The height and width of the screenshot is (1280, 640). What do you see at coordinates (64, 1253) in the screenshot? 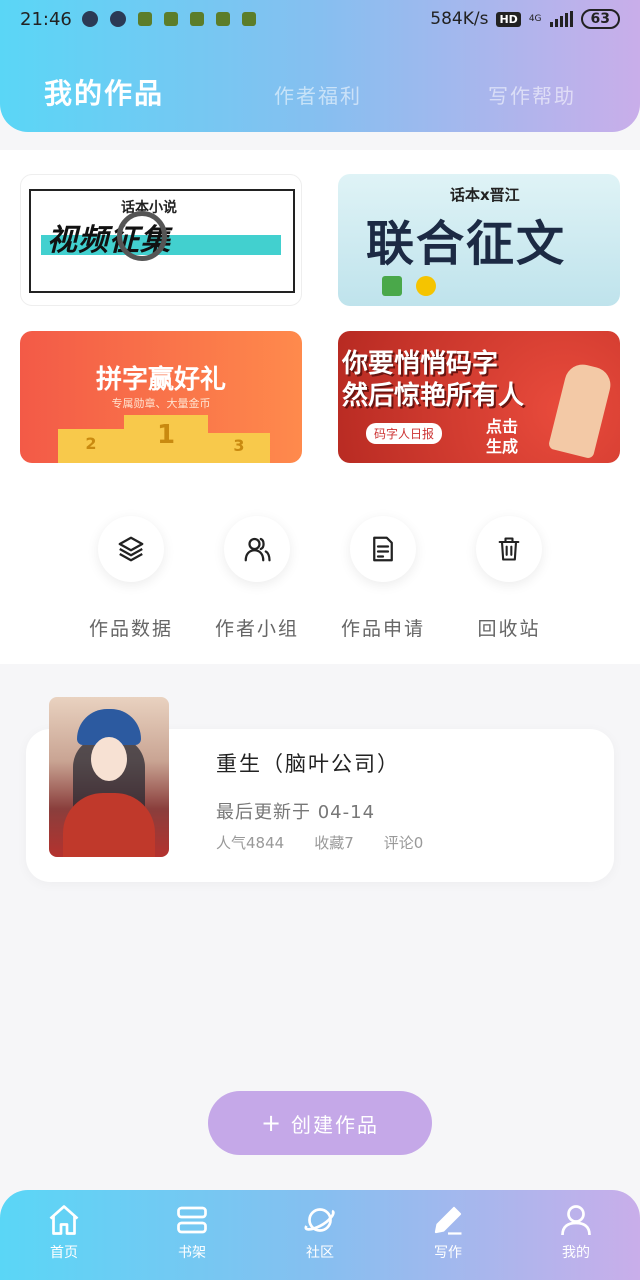
I see `nav-label: 首页` at bounding box center [64, 1253].